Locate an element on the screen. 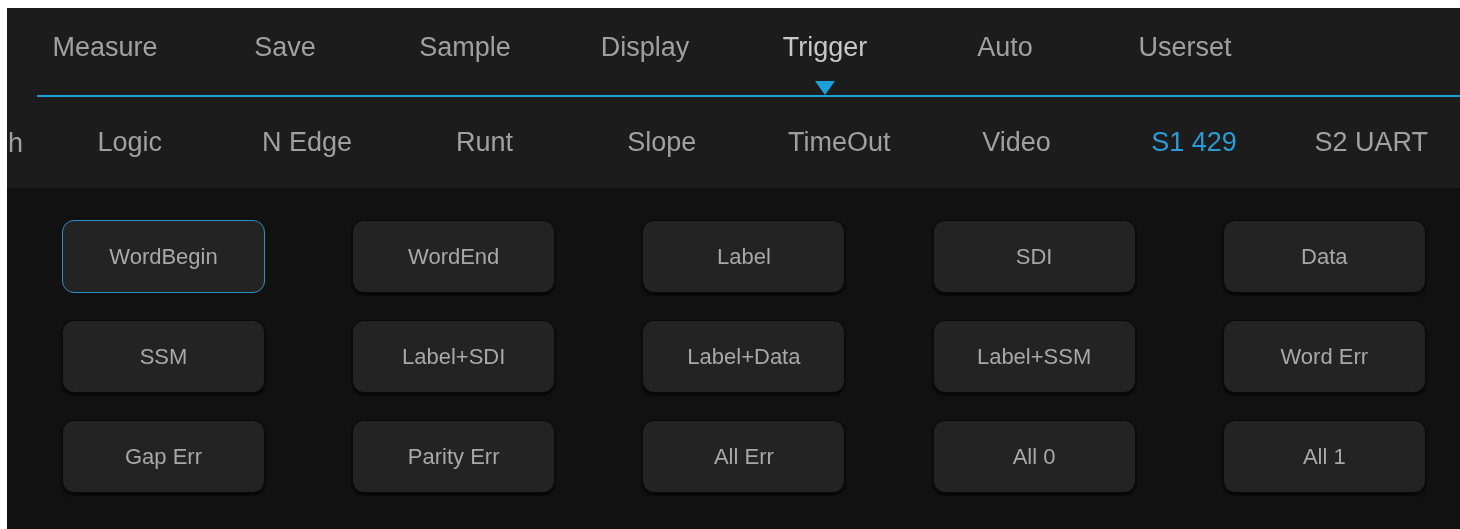 The height and width of the screenshot is (529, 1460). trigger-type-tab: S1 429 is located at coordinates (1194, 142).